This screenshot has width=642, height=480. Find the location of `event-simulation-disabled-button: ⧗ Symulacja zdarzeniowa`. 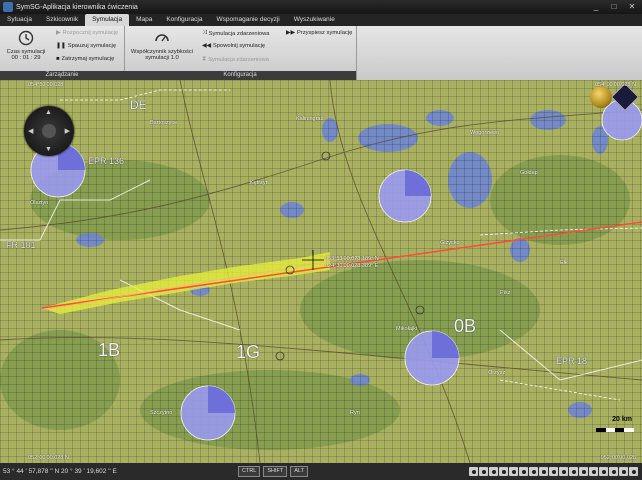

event-simulation-disabled-button: ⧗ Symulacja zdarzeniowa is located at coordinates (235, 59).